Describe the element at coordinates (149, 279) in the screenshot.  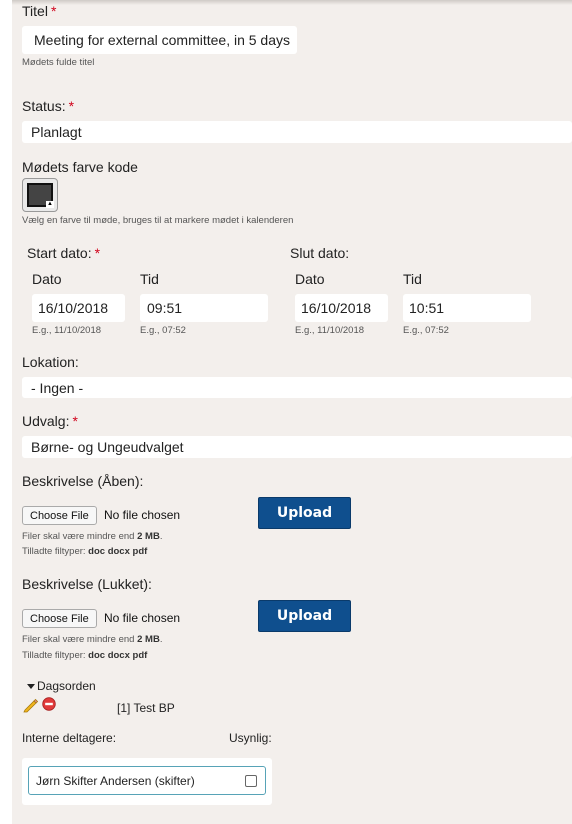
I see `start-time-sublabel: Tid` at that location.